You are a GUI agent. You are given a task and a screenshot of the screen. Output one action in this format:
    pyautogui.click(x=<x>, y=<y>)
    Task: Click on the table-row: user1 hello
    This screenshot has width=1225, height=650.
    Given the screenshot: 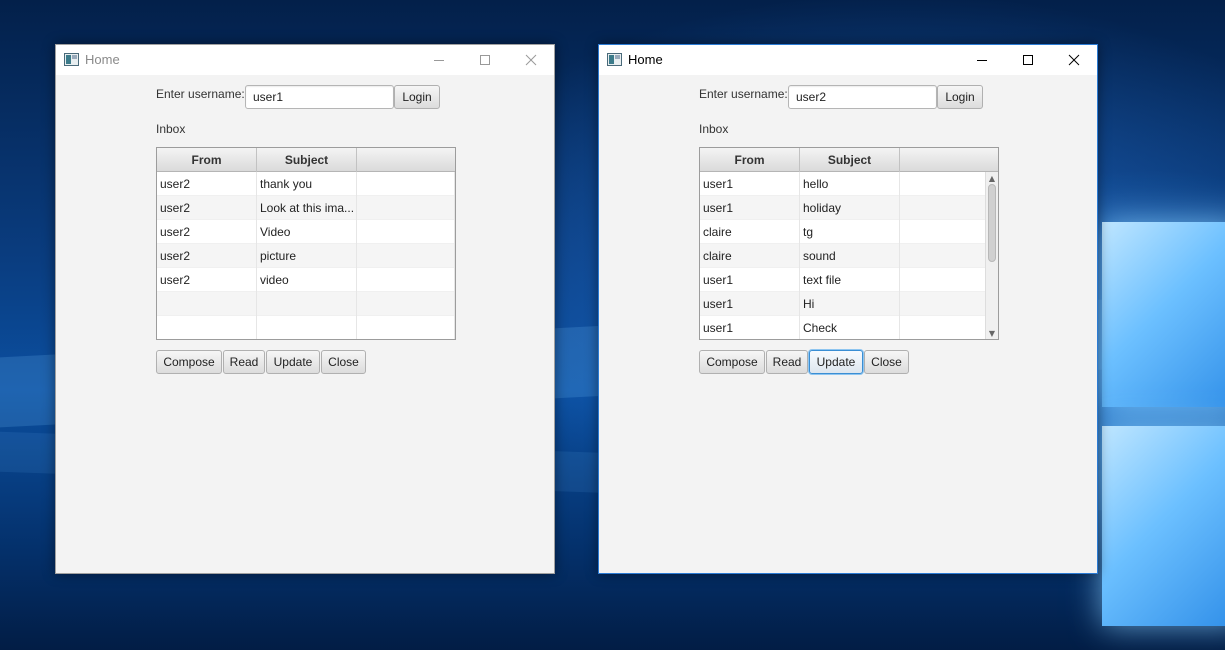 What is the action you would take?
    pyautogui.click(x=849, y=184)
    